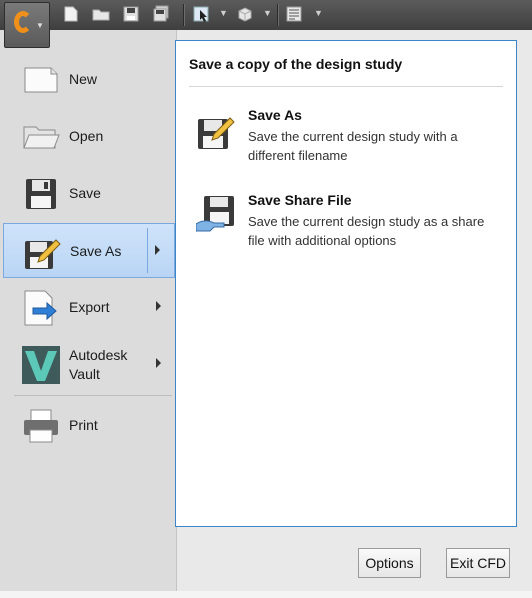 The image size is (532, 598). What do you see at coordinates (266, 594) in the screenshot?
I see `background-strip` at bounding box center [266, 594].